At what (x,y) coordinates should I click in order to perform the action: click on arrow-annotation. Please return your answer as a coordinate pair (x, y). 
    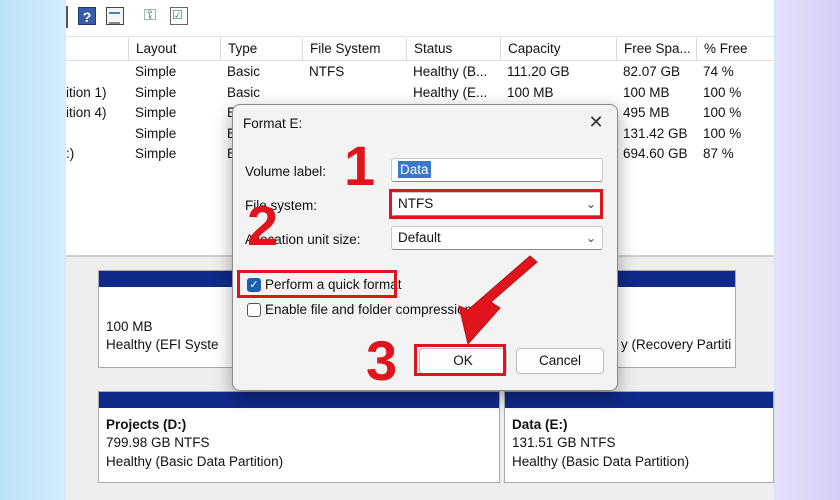
    Looking at the image, I should click on (498, 300).